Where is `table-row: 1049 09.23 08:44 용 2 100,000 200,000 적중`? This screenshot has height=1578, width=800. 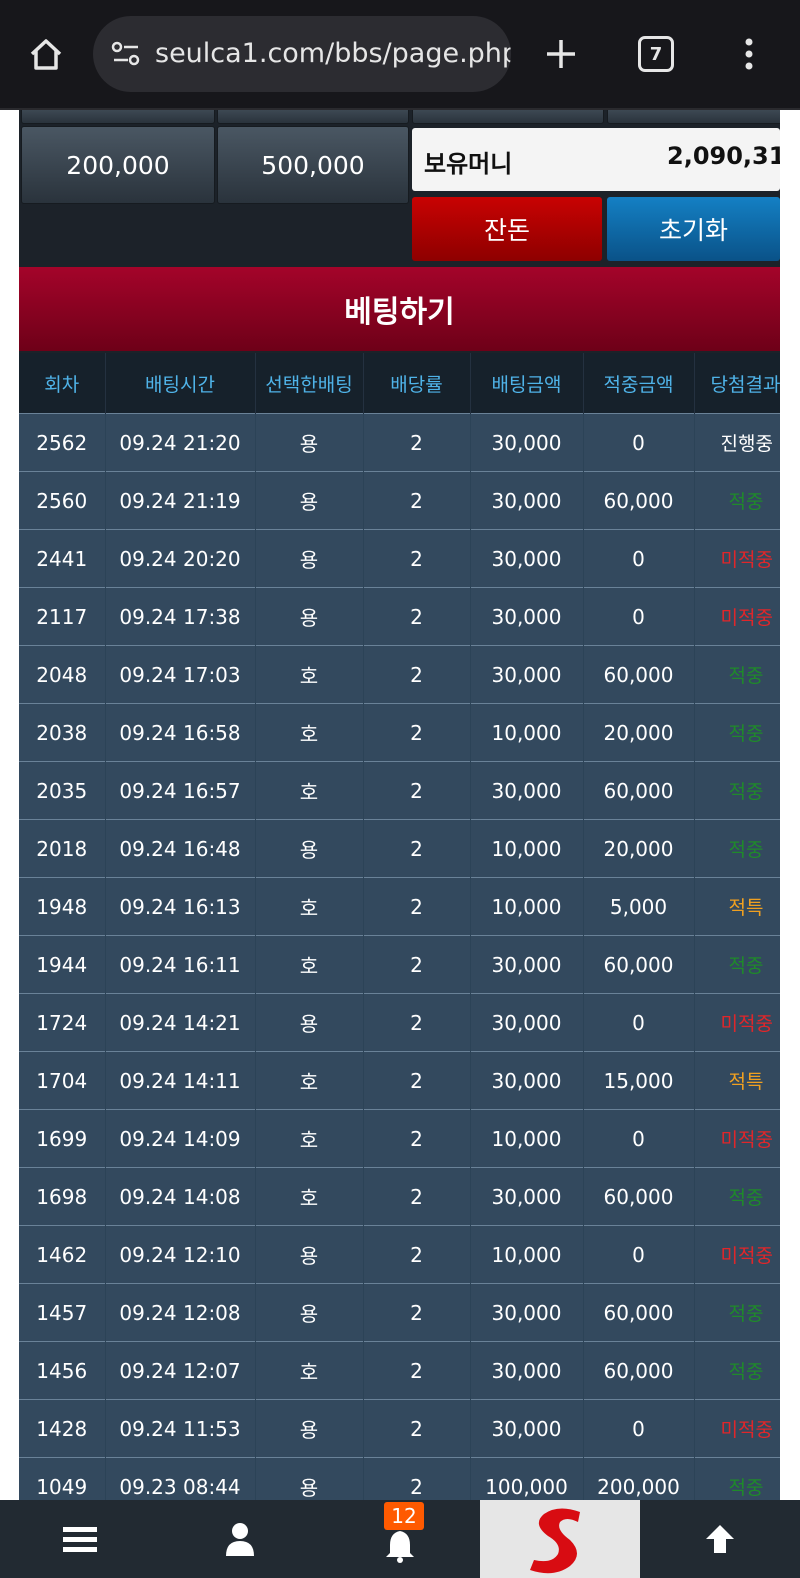
table-row: 1049 09.23 08:44 용 2 100,000 200,000 적중 is located at coordinates (399, 1478).